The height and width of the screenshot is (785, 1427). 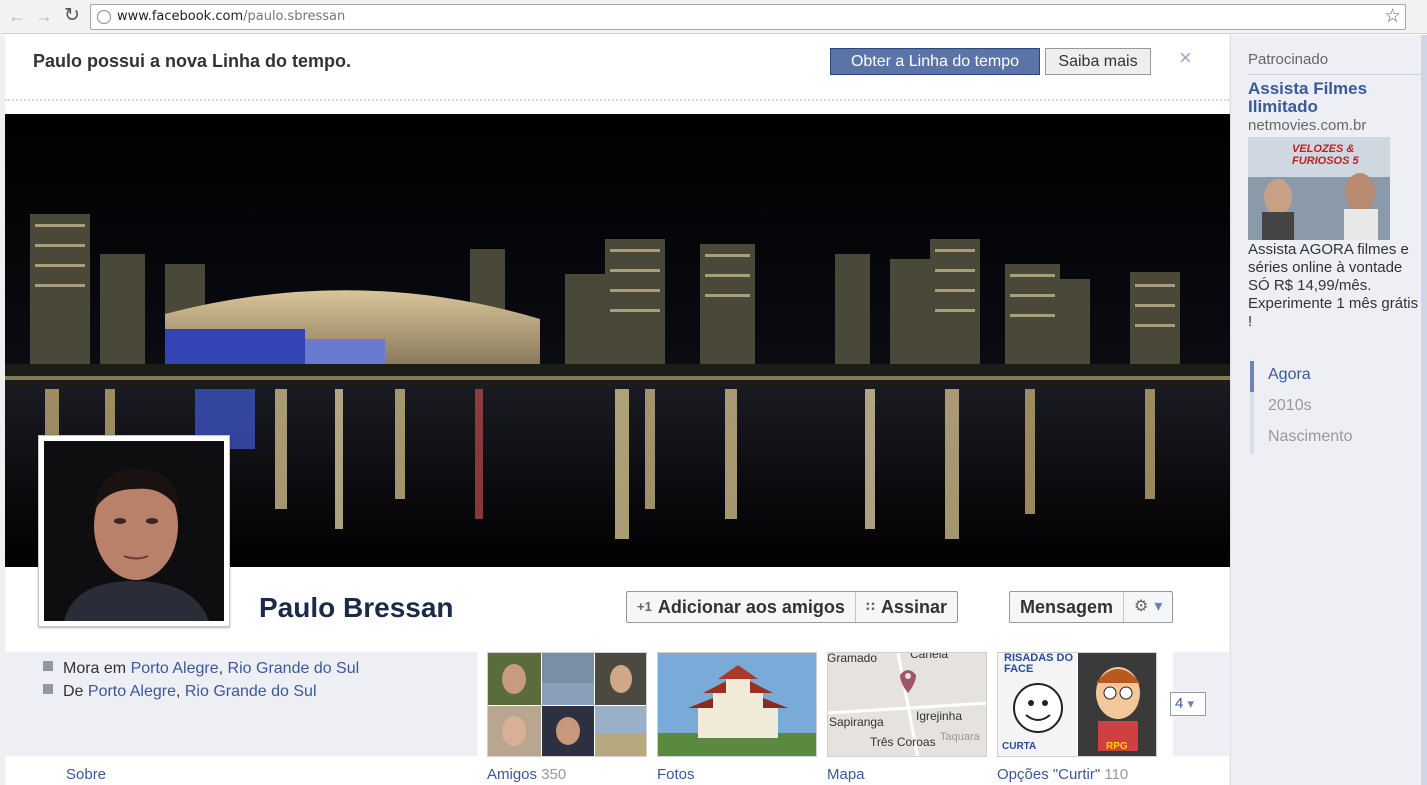 What do you see at coordinates (1336, 74) in the screenshot?
I see `sponsored-divider` at bounding box center [1336, 74].